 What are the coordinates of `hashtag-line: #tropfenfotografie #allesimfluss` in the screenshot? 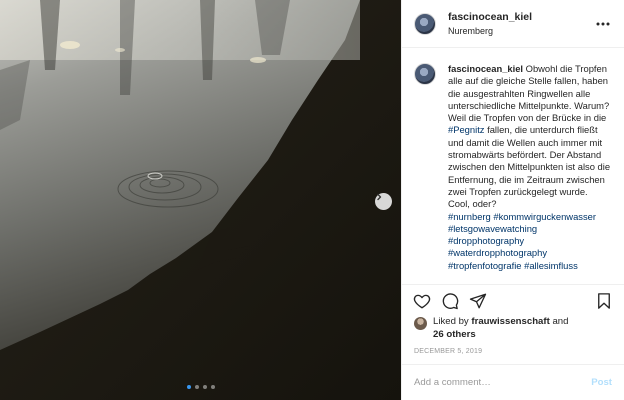 It's located at (530, 266).